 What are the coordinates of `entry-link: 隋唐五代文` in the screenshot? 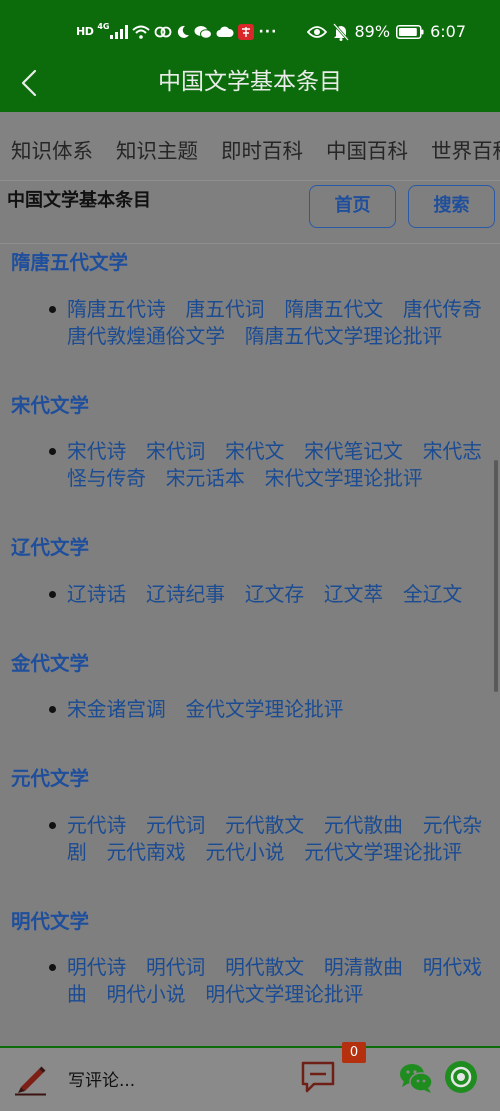 It's located at (333, 309).